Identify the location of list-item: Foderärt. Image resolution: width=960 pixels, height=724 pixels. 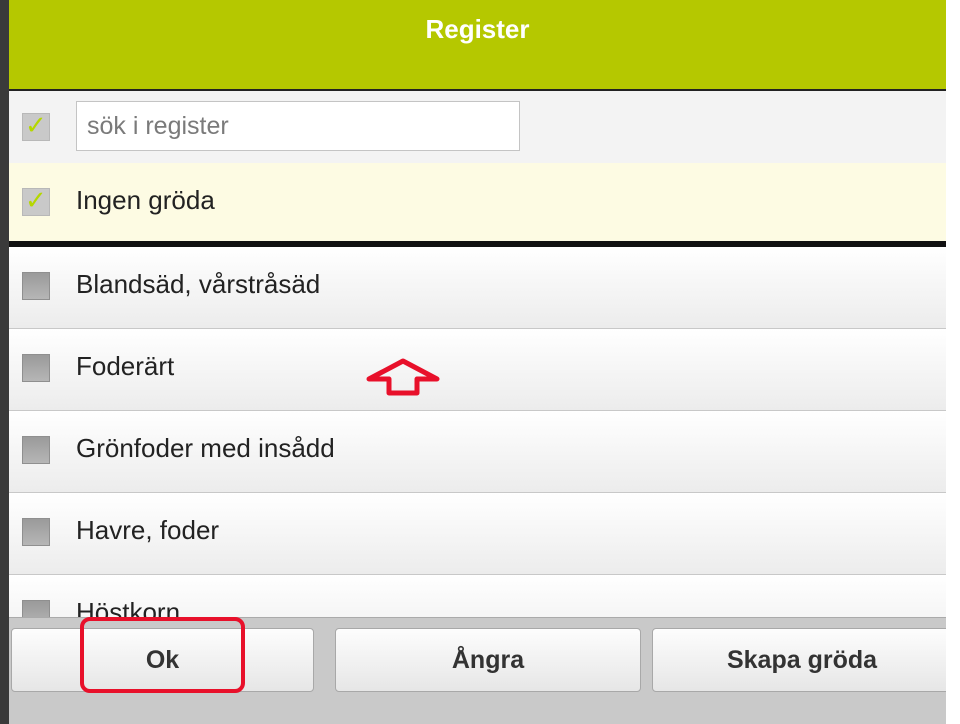
(477, 370).